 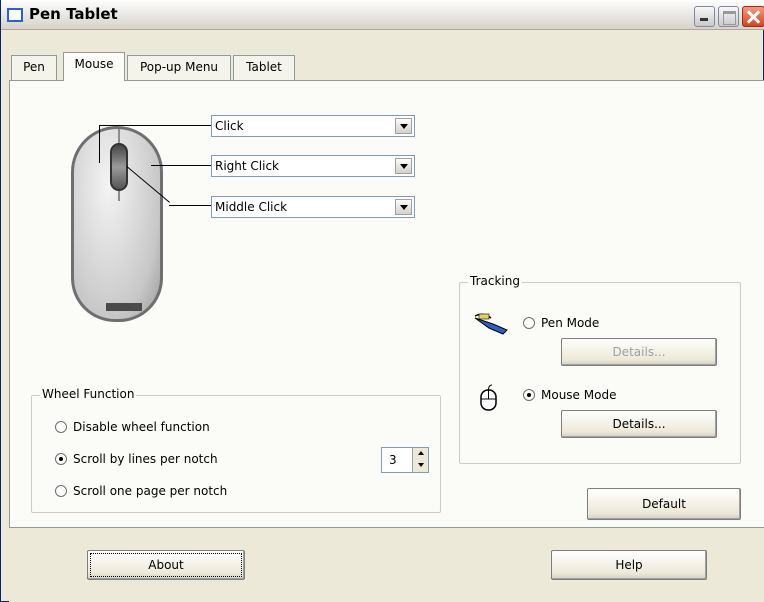 I want to click on middle-button-select: Middle Click, so click(x=313, y=207).